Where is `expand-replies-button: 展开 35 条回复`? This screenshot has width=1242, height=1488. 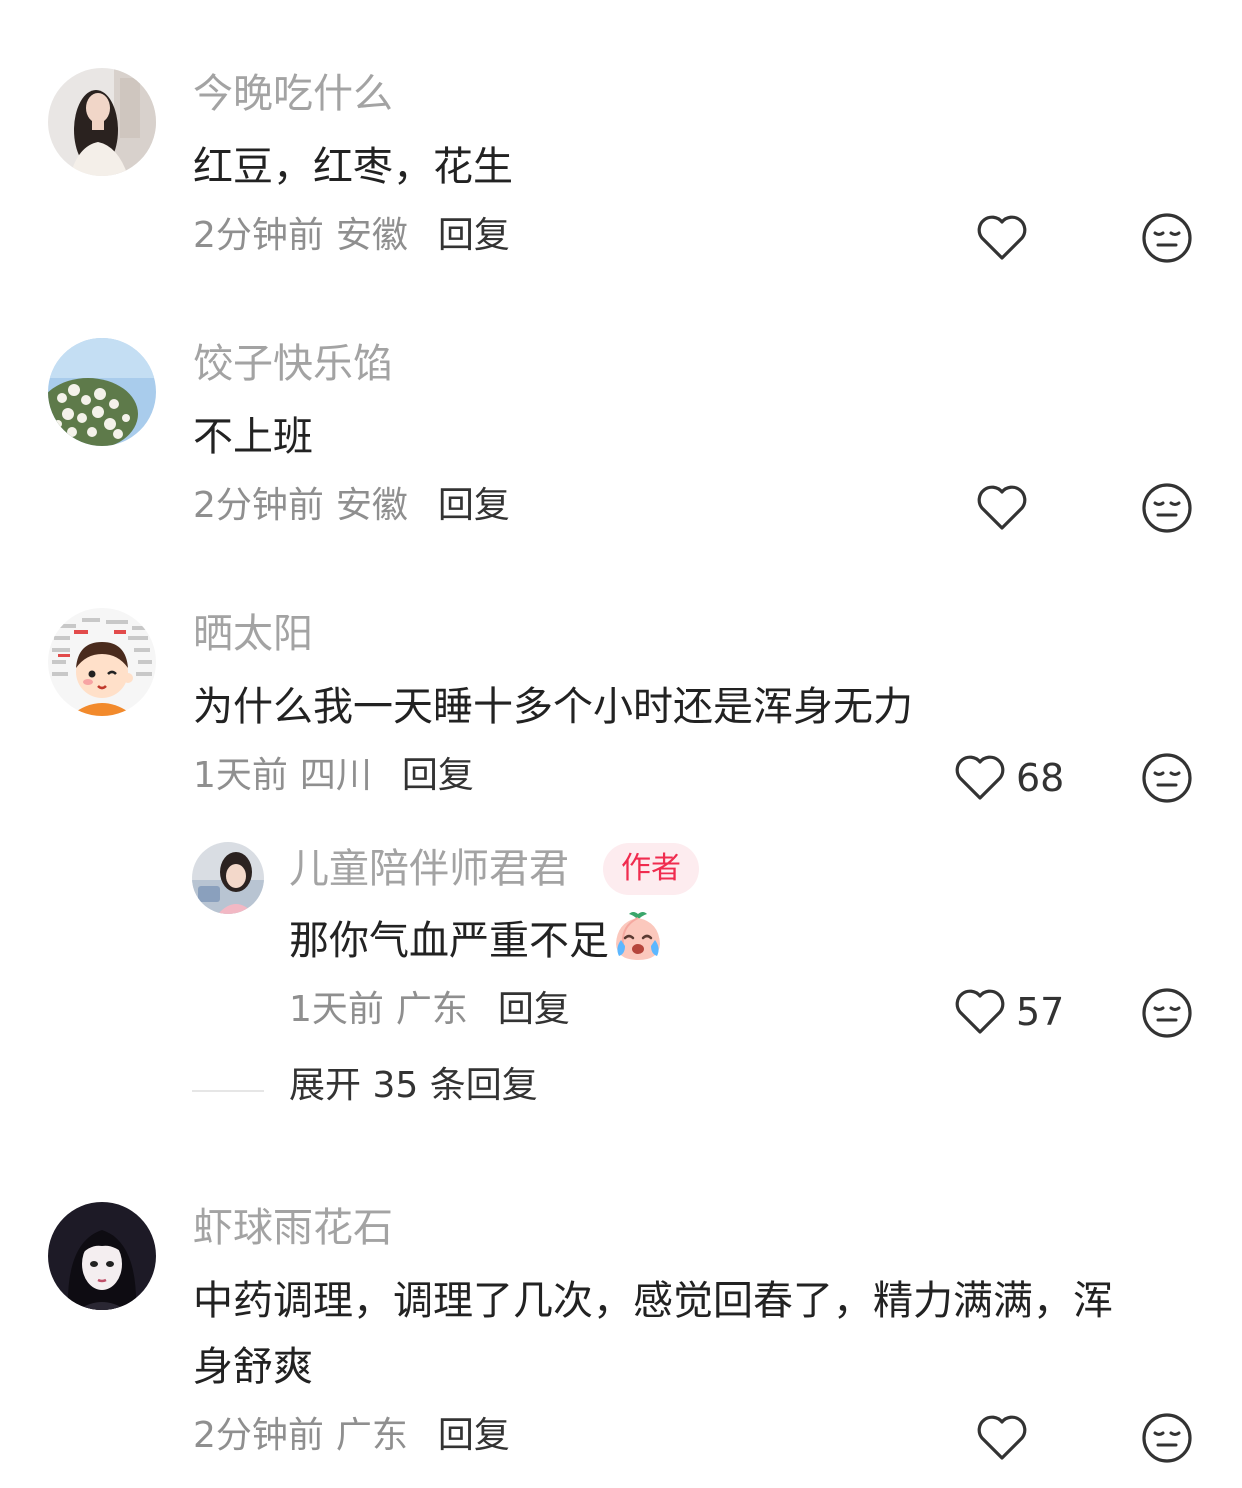
expand-replies-button: 展开 35 条回复 is located at coordinates (413, 1086).